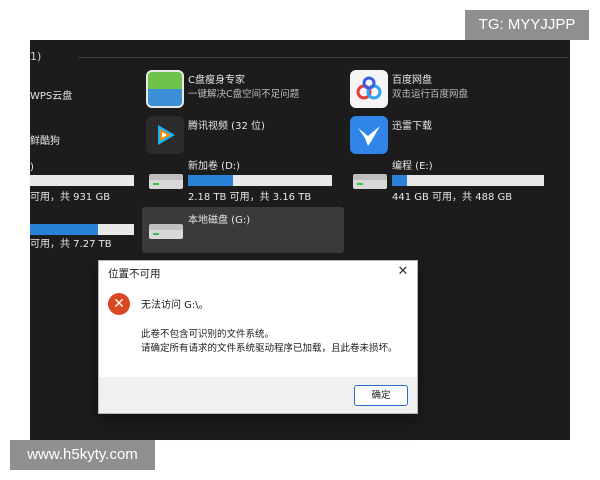 The height and width of the screenshot is (480, 600). I want to click on app-name: C盘瘦身专家, so click(216, 80).